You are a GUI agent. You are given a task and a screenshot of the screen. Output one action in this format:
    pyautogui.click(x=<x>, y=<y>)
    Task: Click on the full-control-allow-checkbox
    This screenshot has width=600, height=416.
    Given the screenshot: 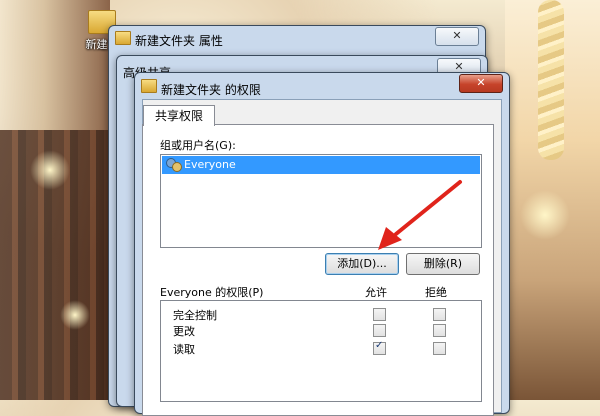 What is the action you would take?
    pyautogui.click(x=379, y=314)
    